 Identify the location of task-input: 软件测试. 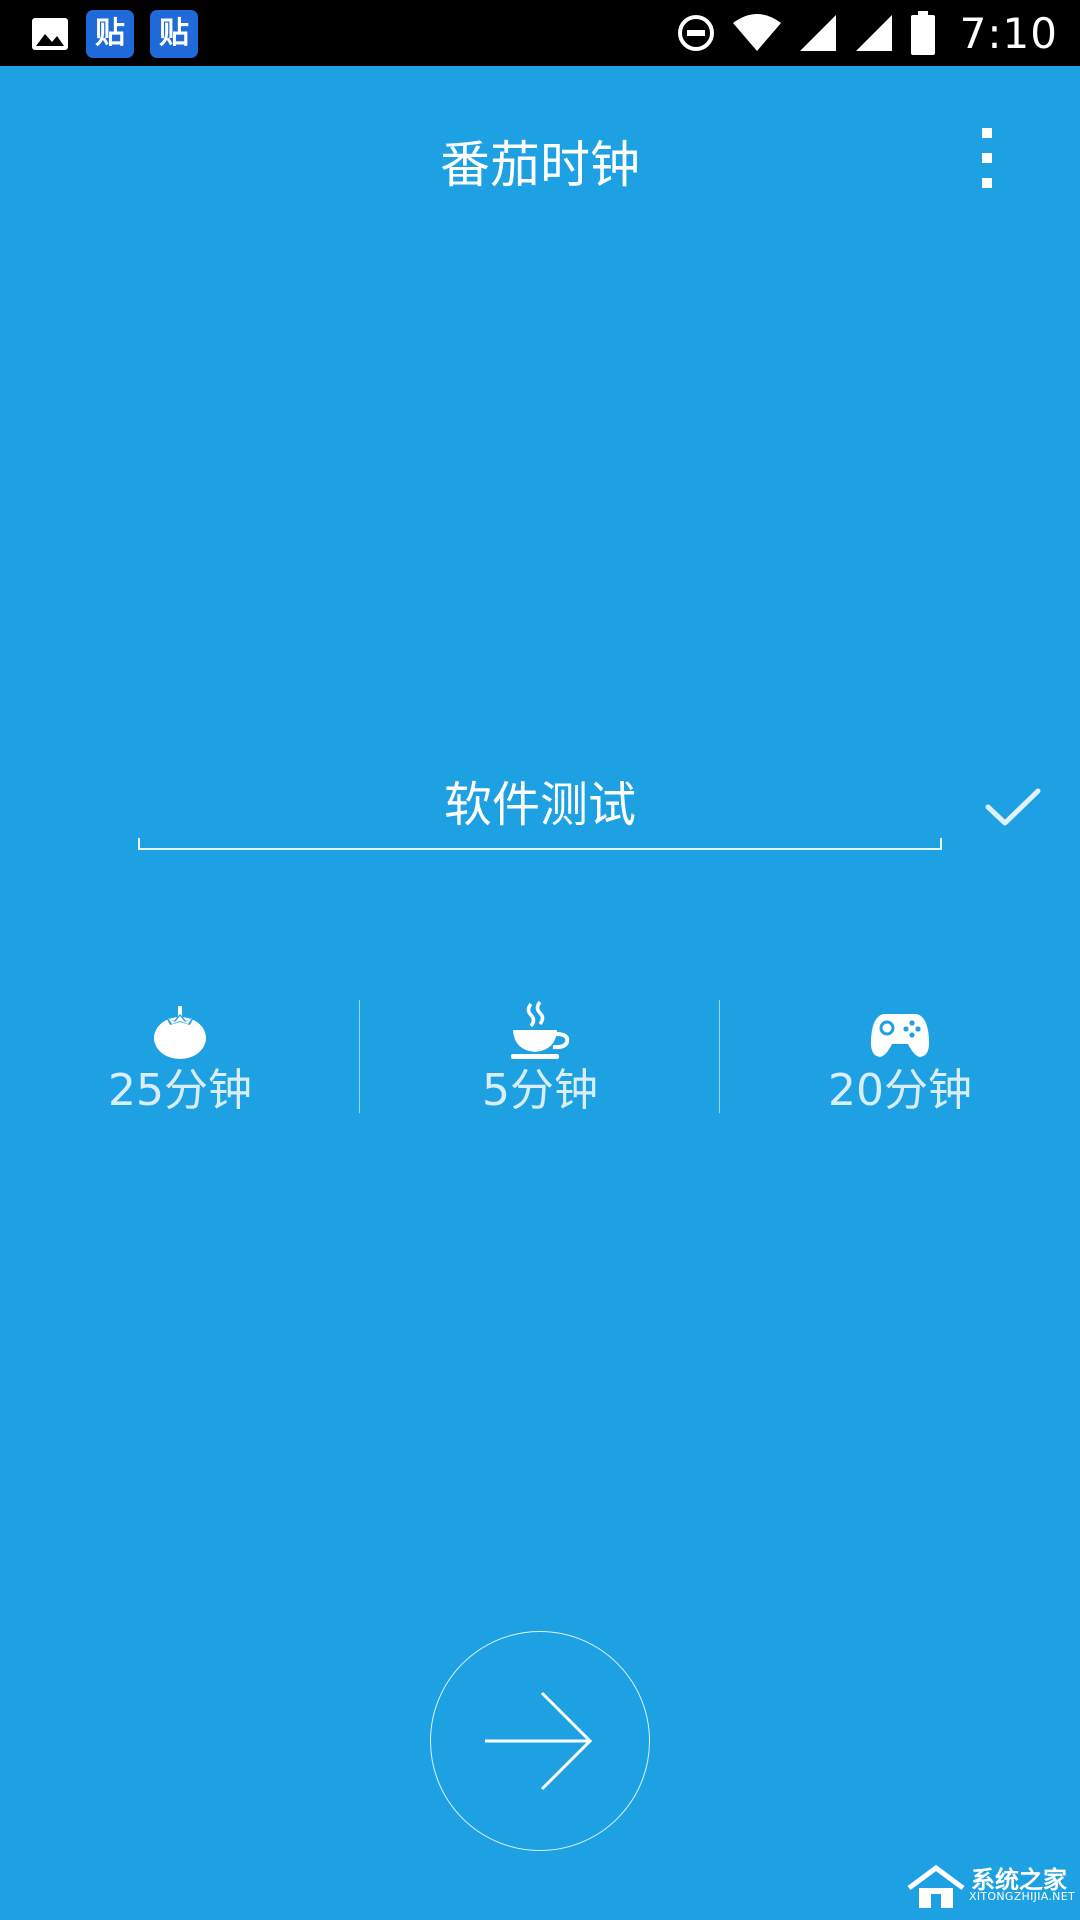
(540, 810).